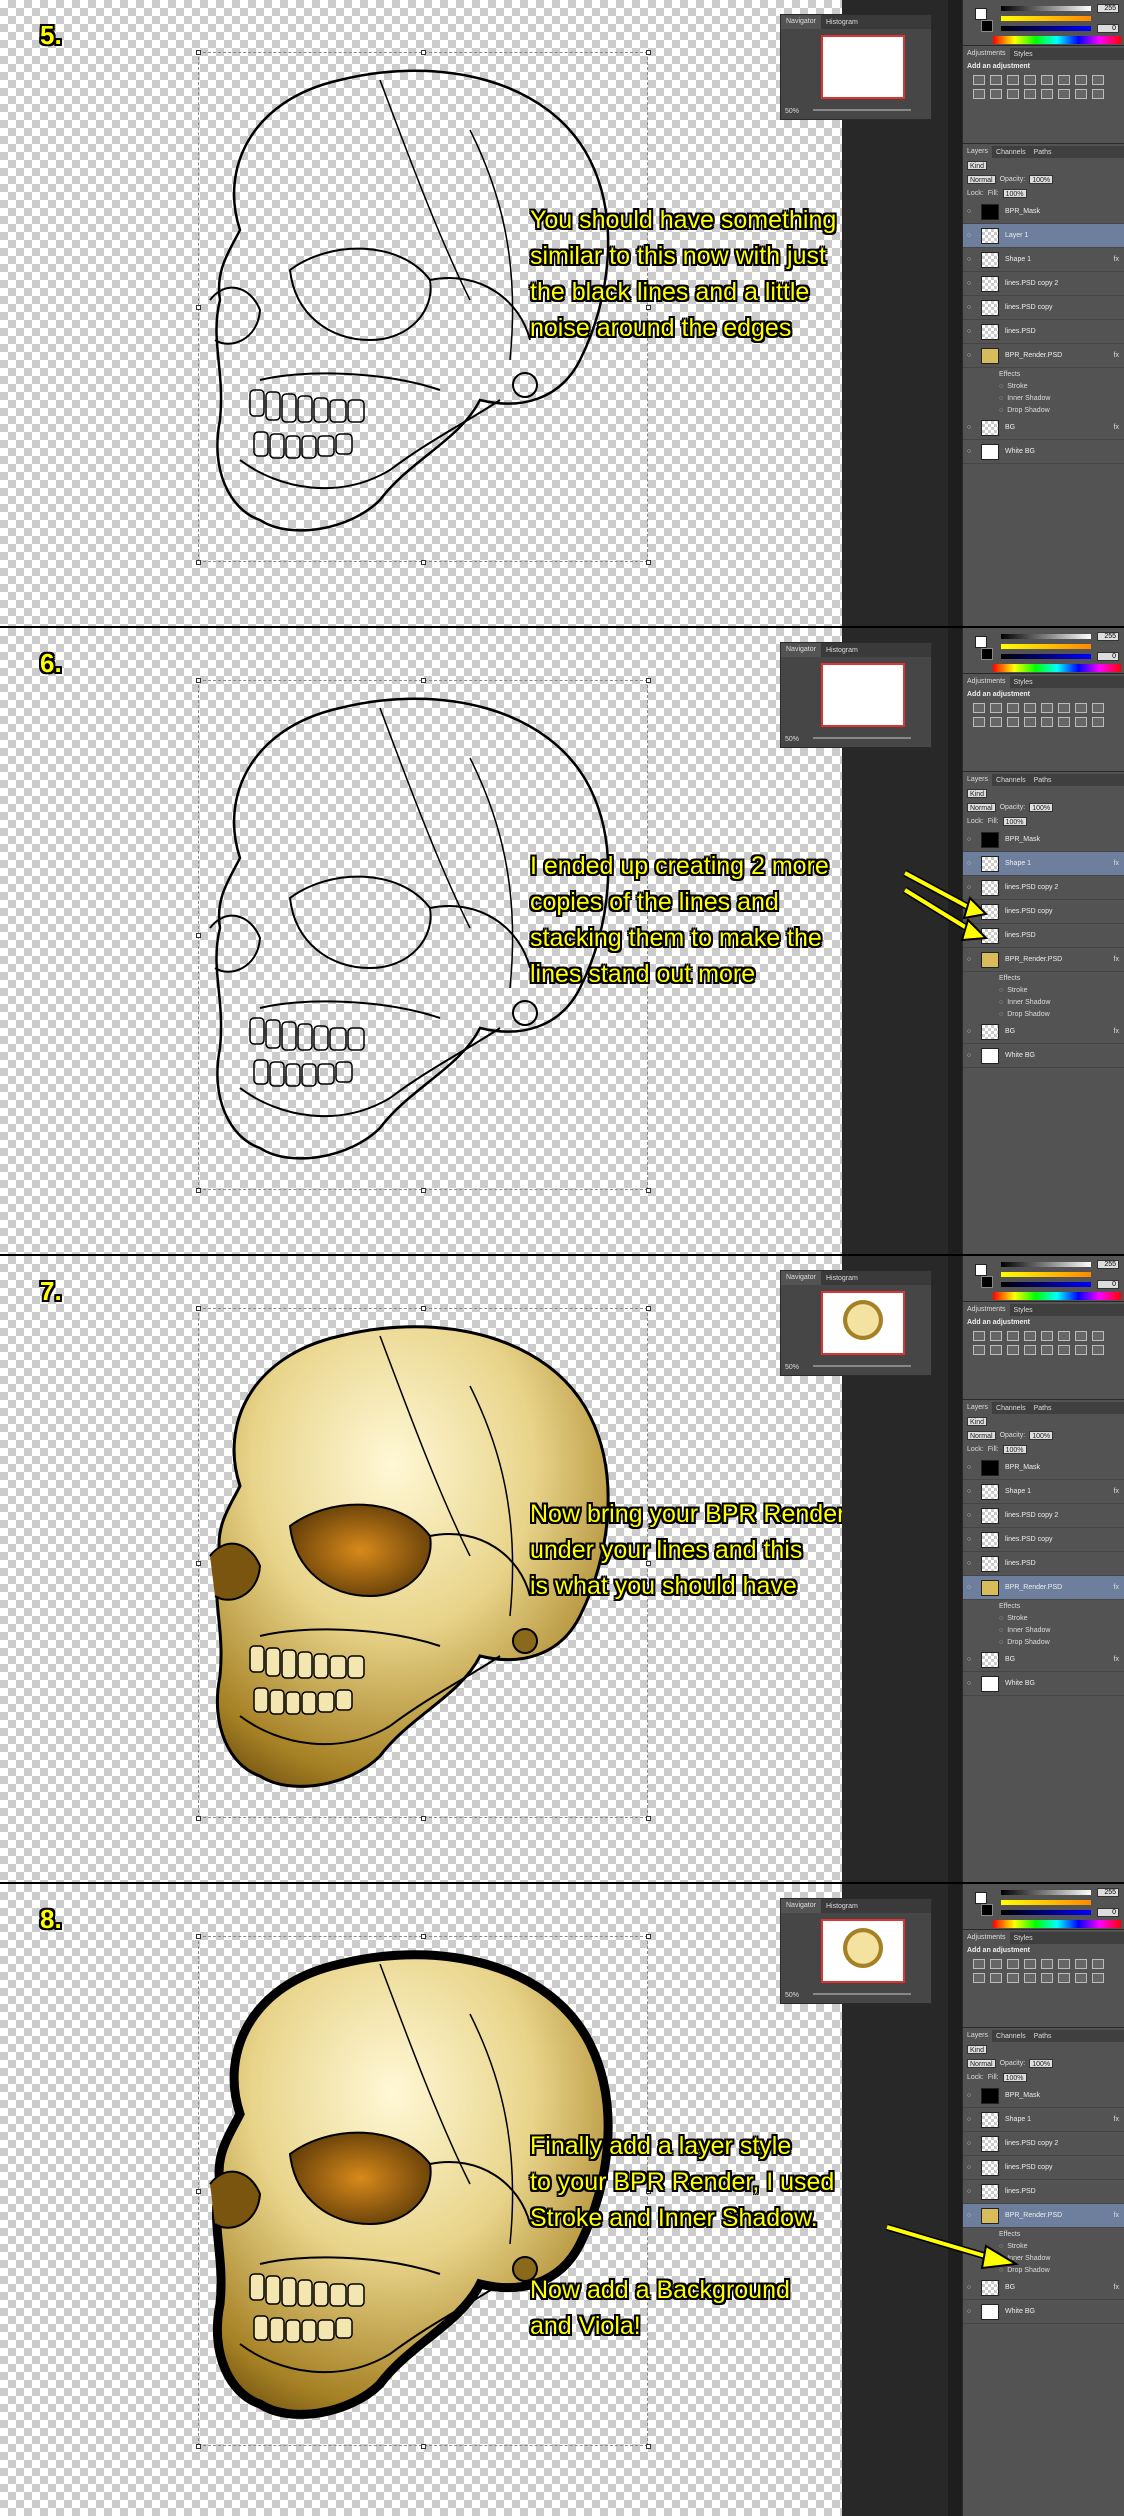 This screenshot has width=1124, height=2516. I want to click on color-spectrum, so click(1057, 668).